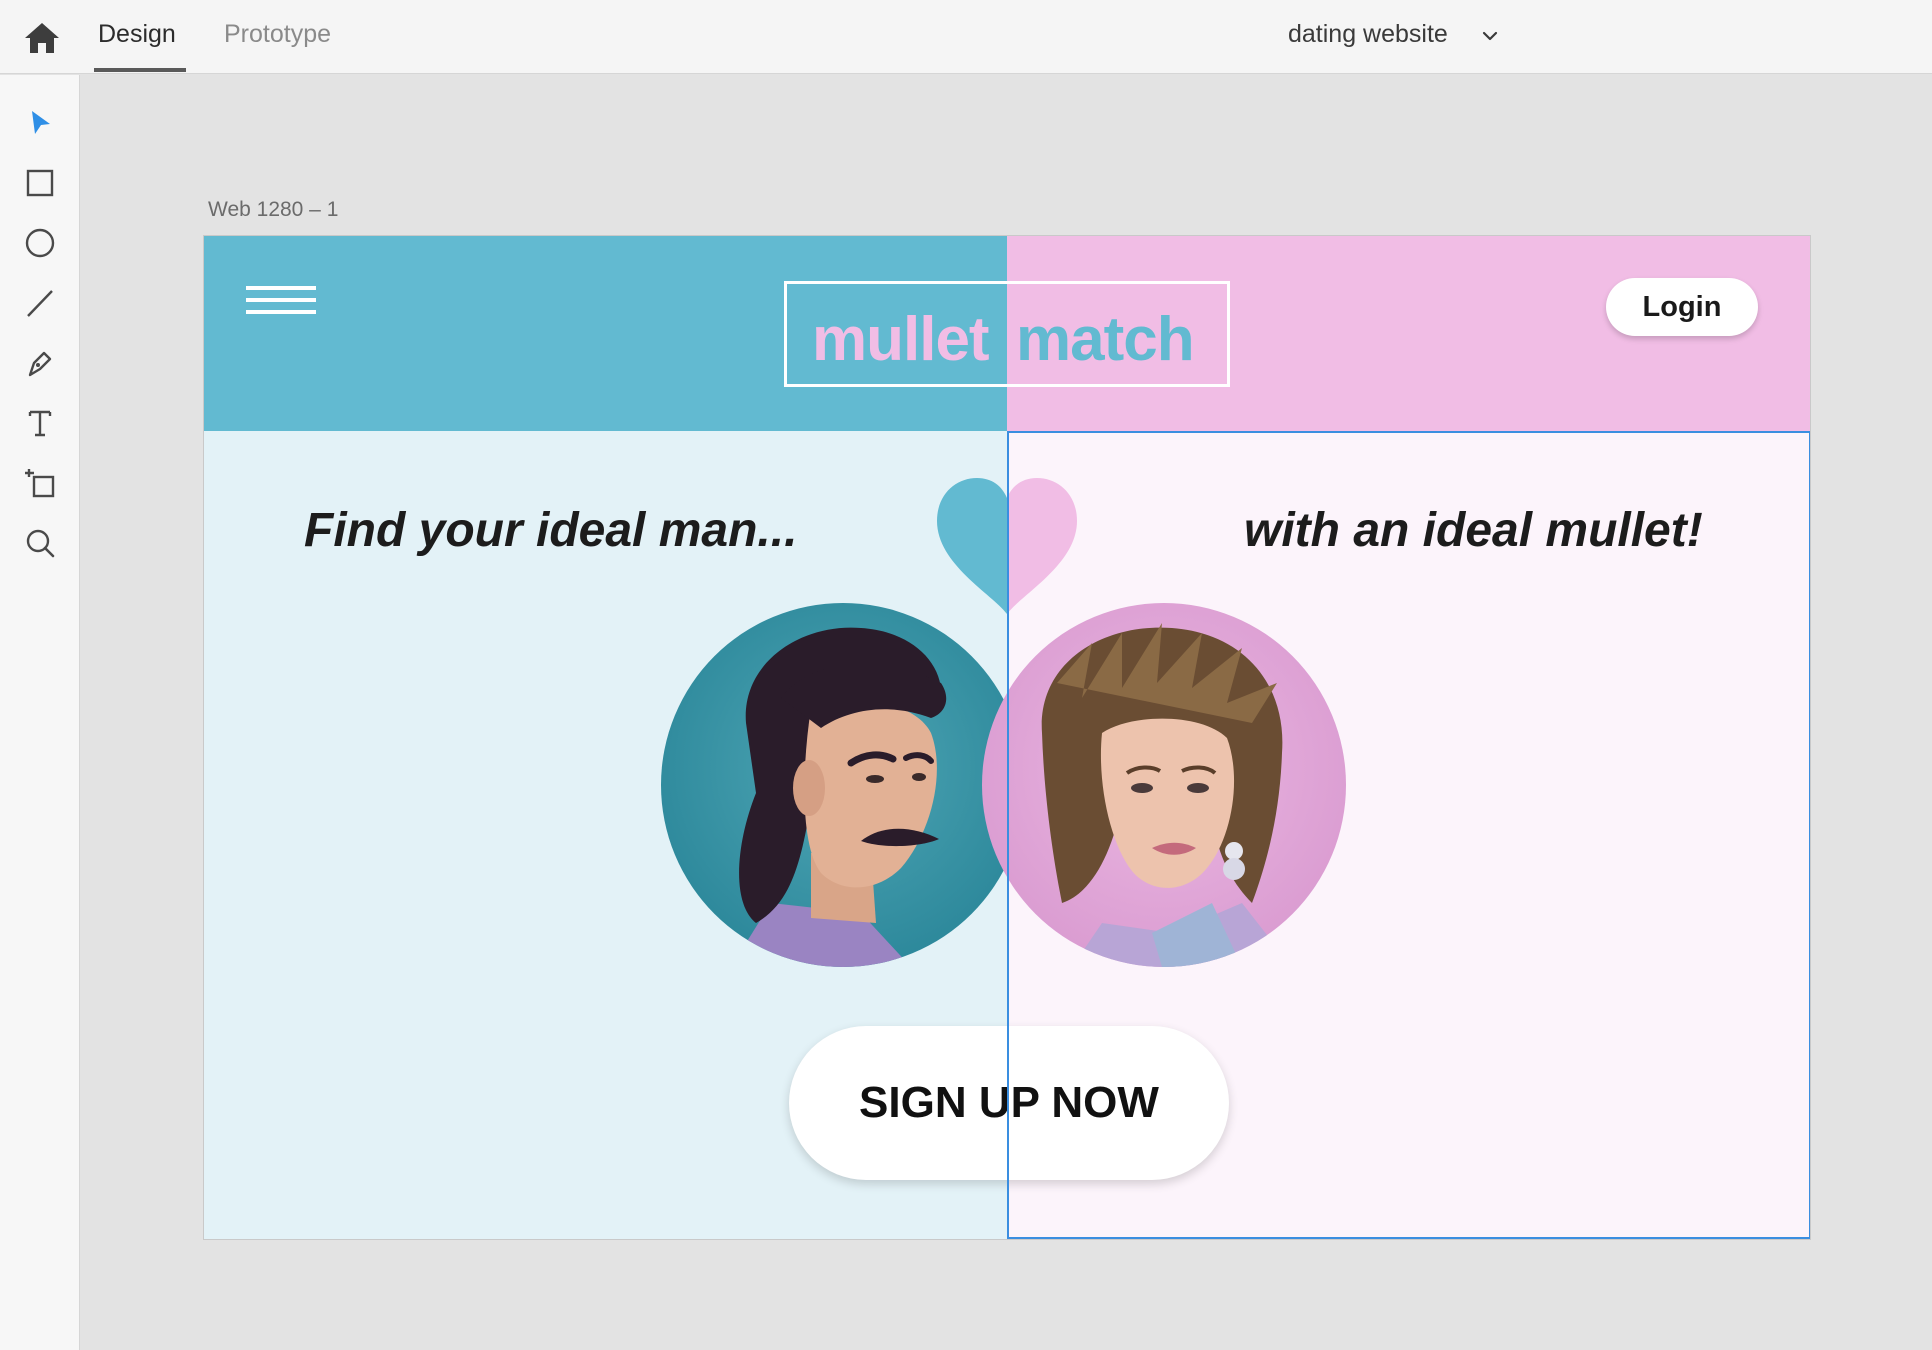 This screenshot has height=1350, width=1932. I want to click on text-icon, so click(40, 423).